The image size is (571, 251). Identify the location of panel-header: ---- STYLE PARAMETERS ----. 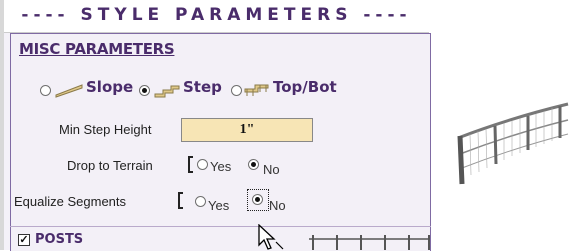
(216, 16).